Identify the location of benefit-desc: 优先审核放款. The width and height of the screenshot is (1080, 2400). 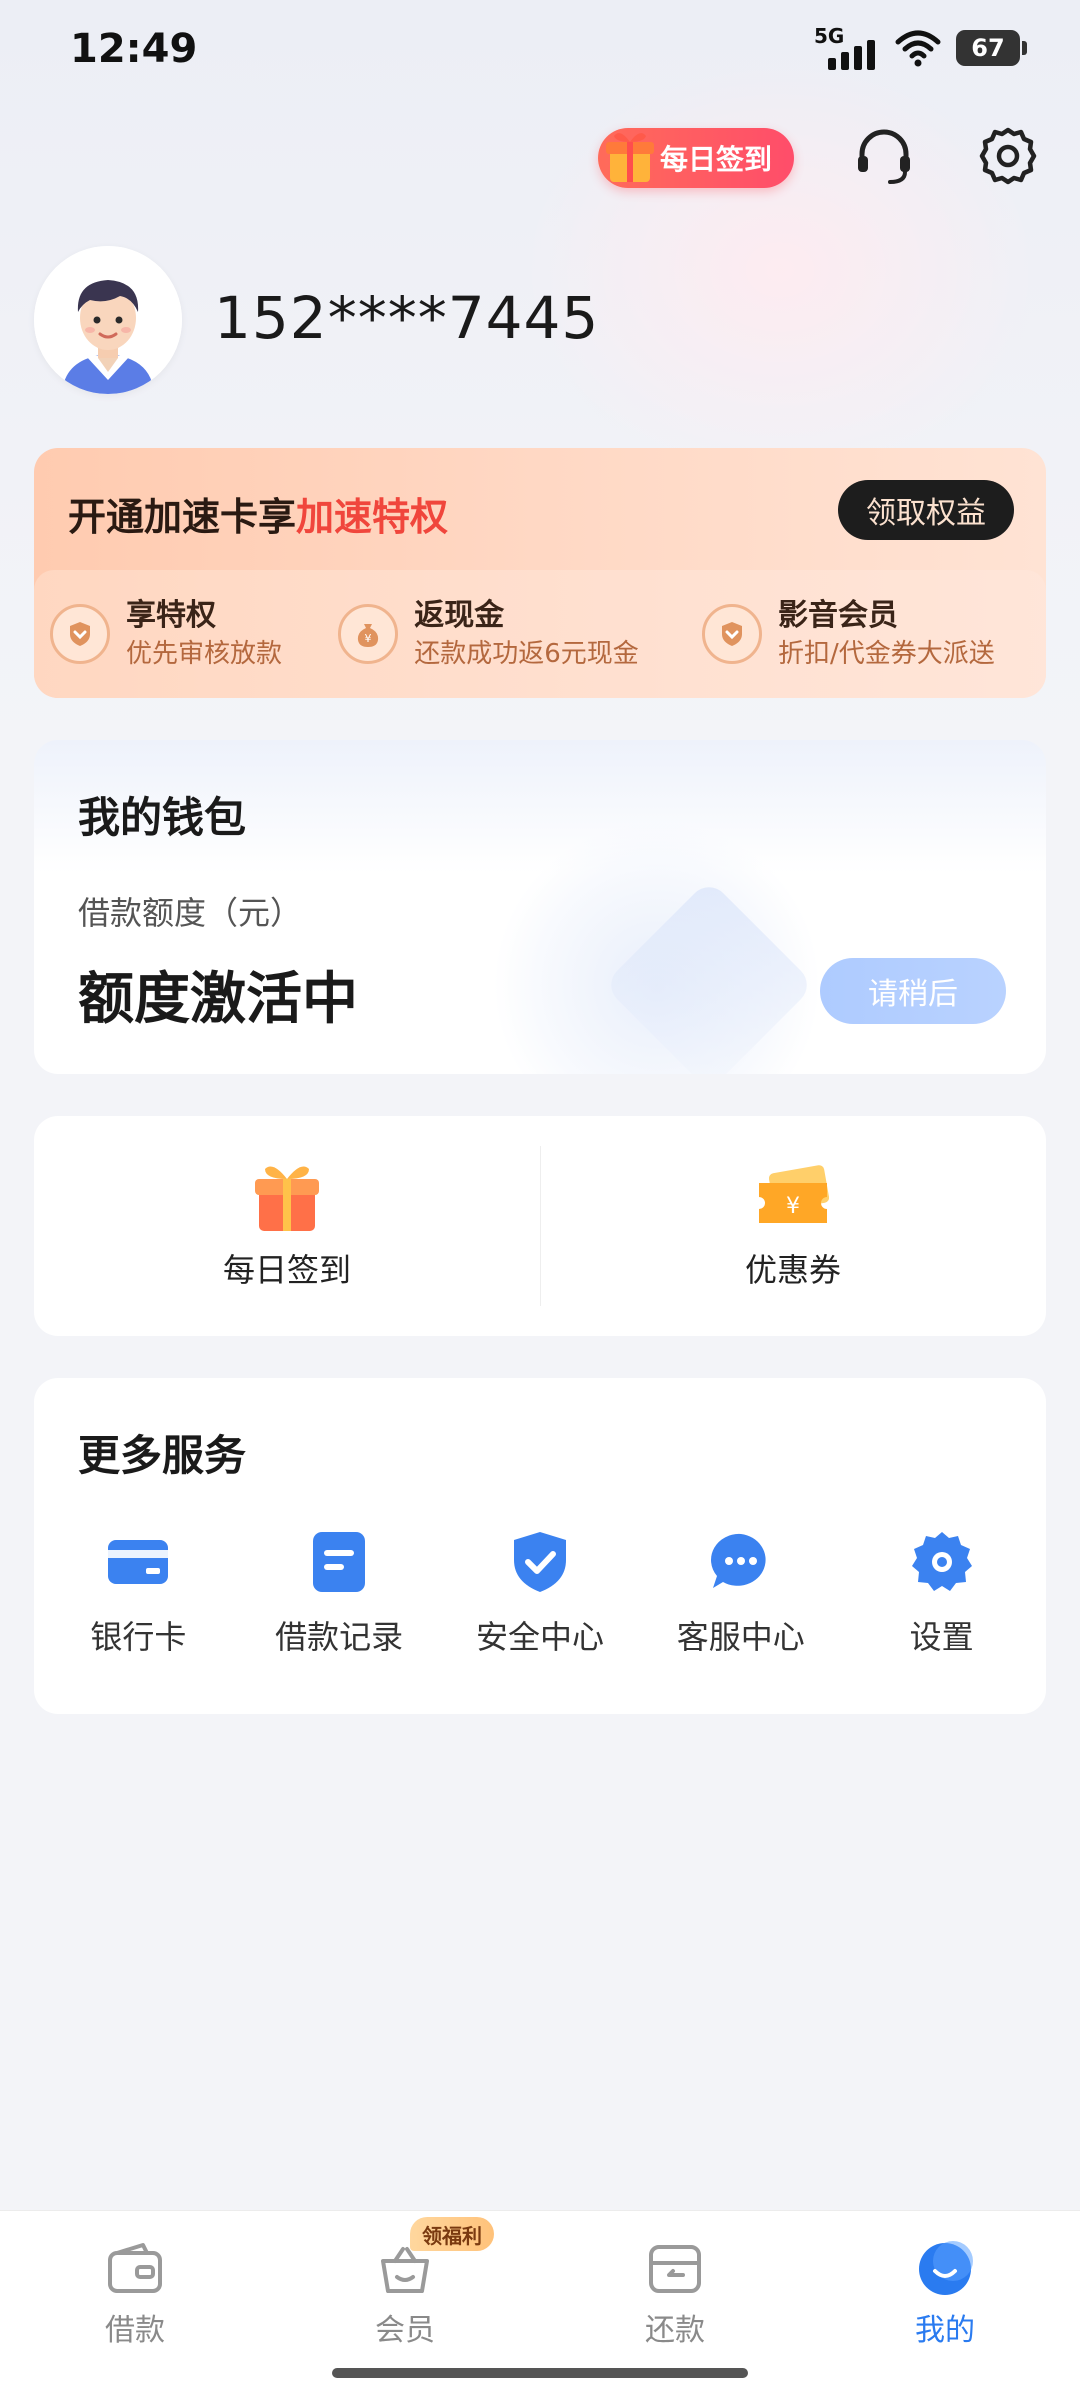
(204, 654).